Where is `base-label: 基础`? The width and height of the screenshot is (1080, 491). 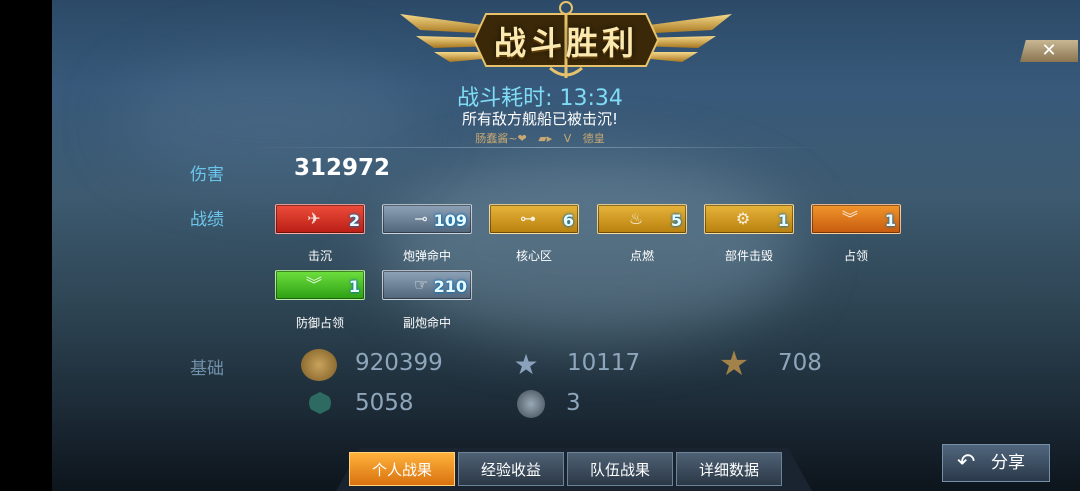
base-label: 基础 is located at coordinates (207, 369).